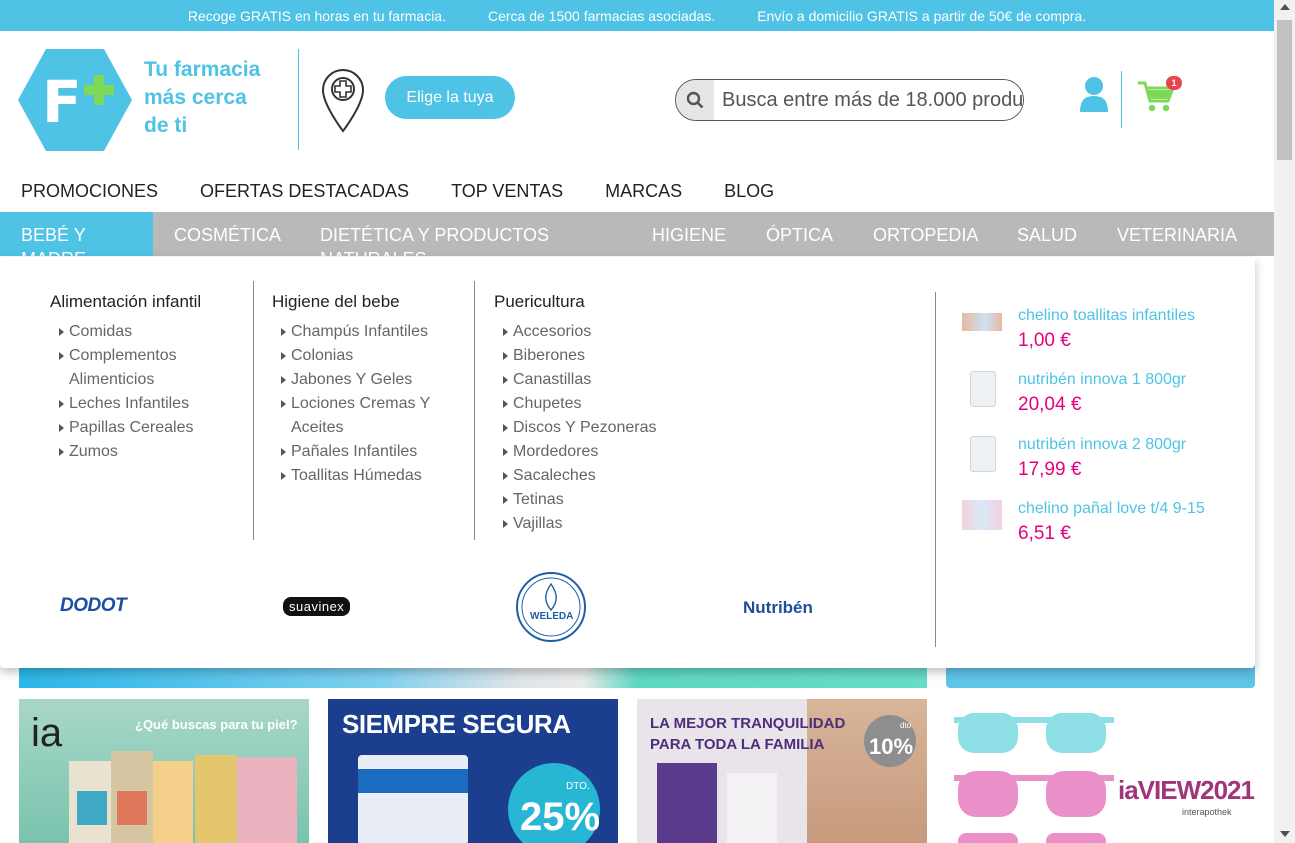  Describe the element at coordinates (799, 235) in the screenshot. I see `category-optica: ÓPTICA` at that location.